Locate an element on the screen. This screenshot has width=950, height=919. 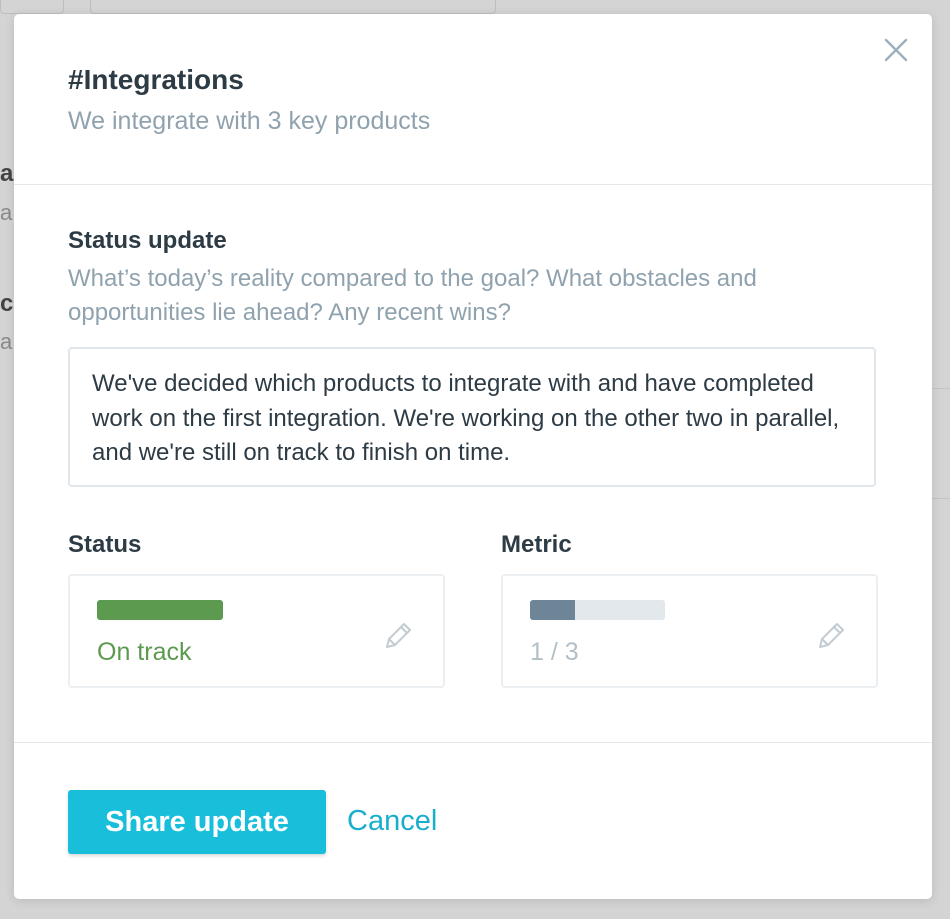
status-indicator-bar is located at coordinates (160, 610).